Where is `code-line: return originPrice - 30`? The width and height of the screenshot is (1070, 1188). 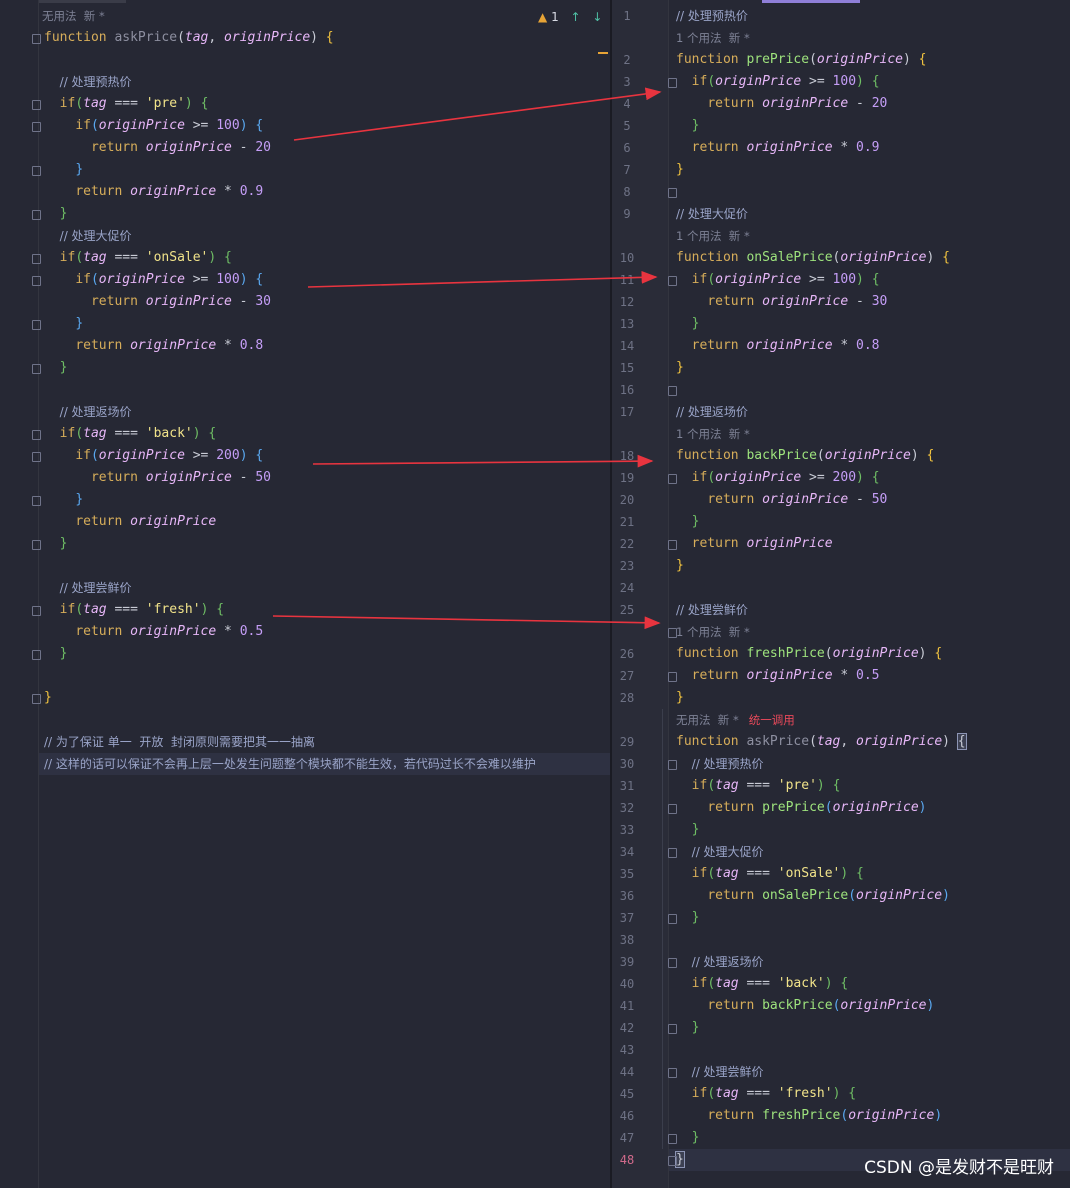 code-line: return originPrice - 30 is located at coordinates (157, 302).